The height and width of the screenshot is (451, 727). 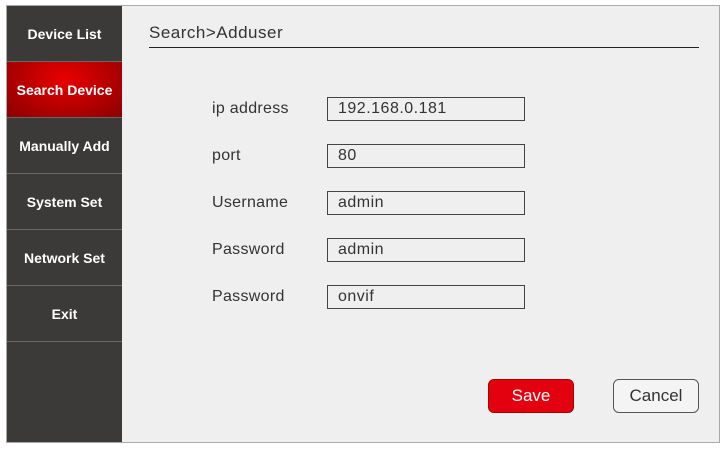 I want to click on field-label: port, so click(x=226, y=155).